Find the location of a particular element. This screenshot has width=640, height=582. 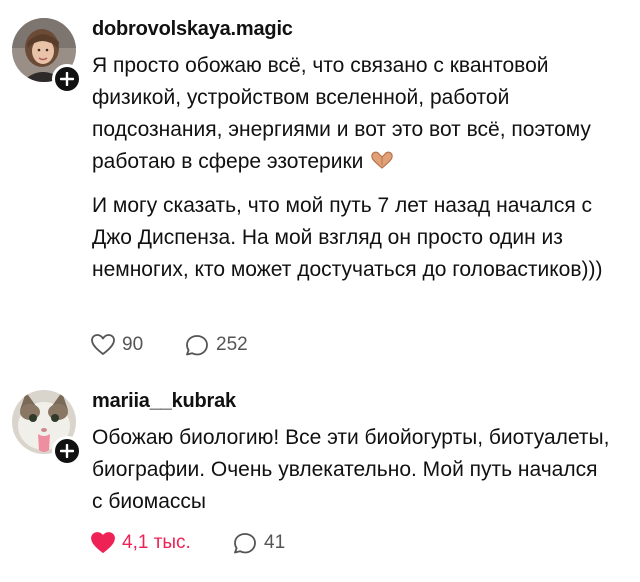

like-count: 90 is located at coordinates (133, 344).